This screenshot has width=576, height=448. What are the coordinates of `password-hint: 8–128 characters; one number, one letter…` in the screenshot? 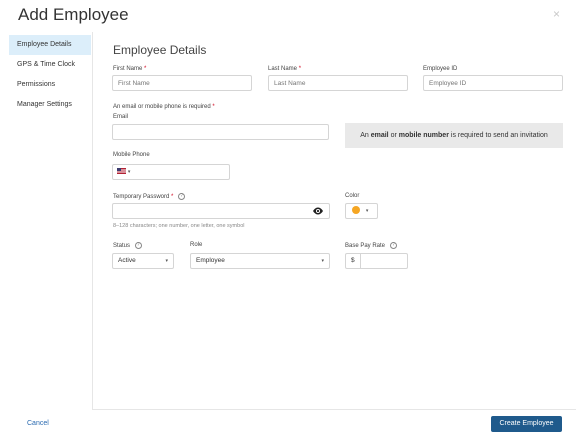 It's located at (179, 226).